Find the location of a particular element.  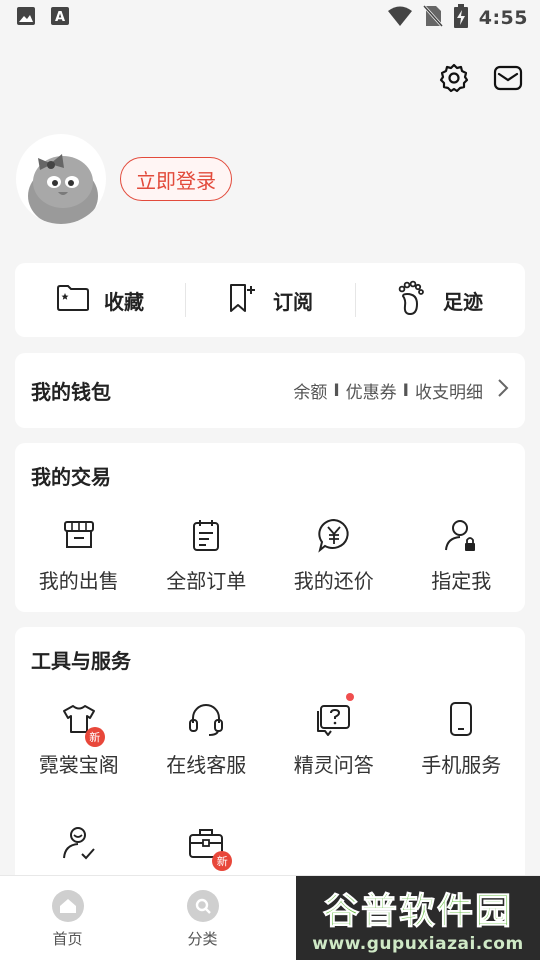

tools-grid-row-2: 新 is located at coordinates (270, 848).